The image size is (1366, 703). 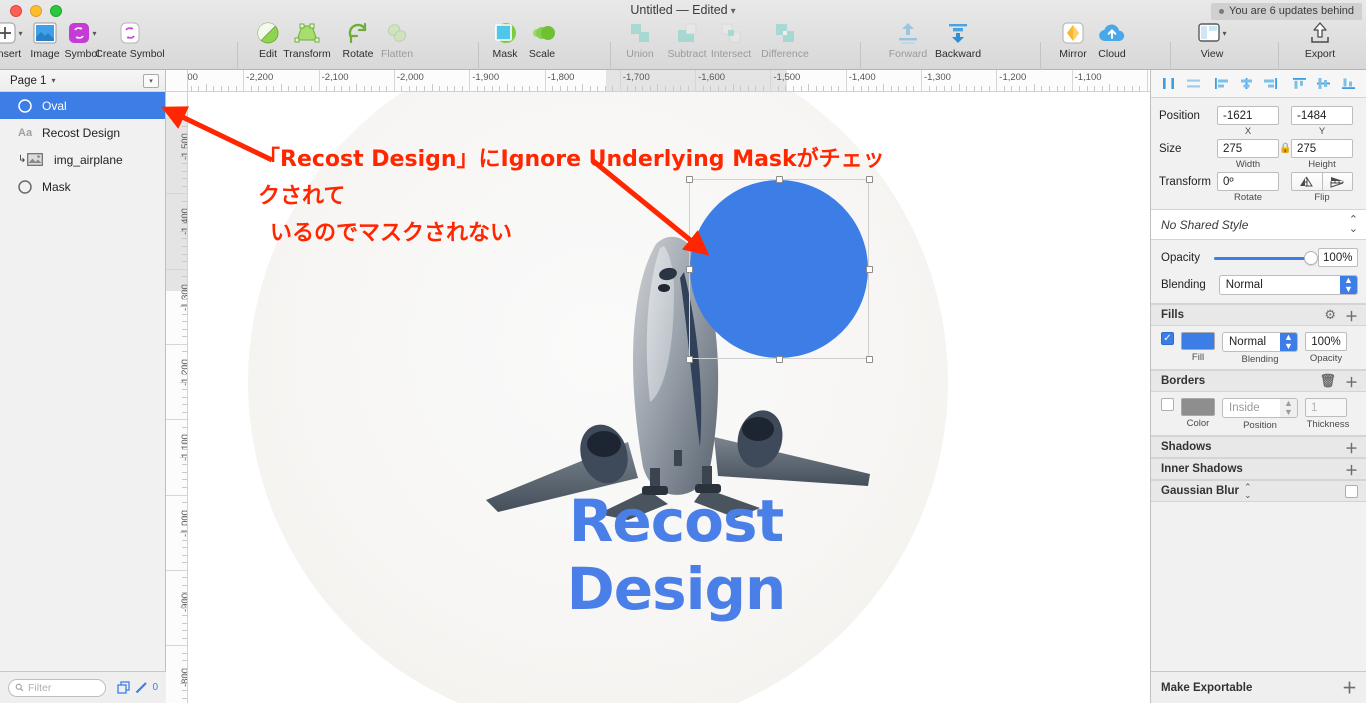 I want to click on layer-row-oval: Oval, so click(x=82, y=105).